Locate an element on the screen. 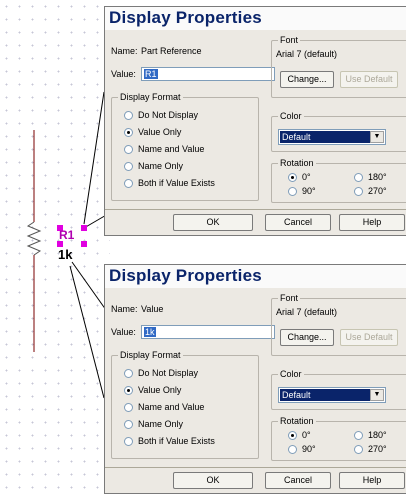  value-input: R1 is located at coordinates (208, 74).